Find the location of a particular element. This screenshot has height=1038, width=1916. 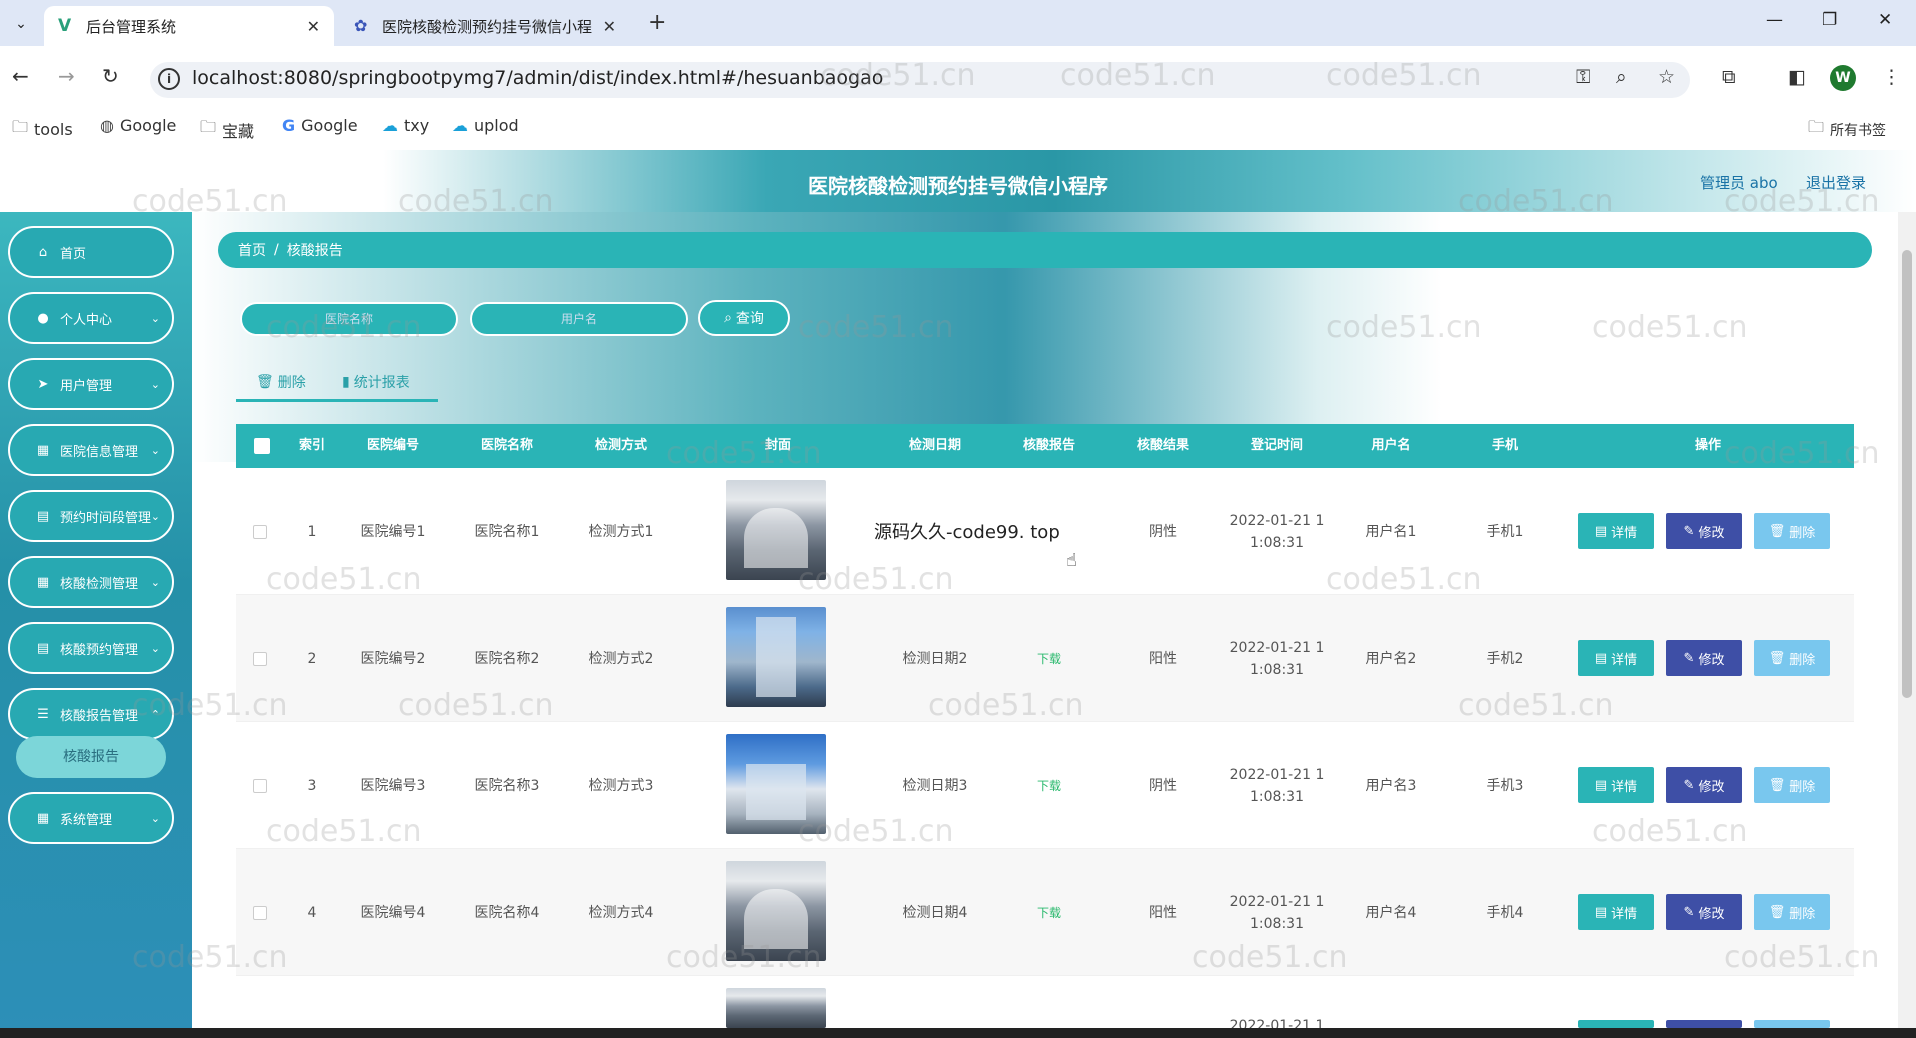

cell-phone: 手机3 is located at coordinates (1505, 785).